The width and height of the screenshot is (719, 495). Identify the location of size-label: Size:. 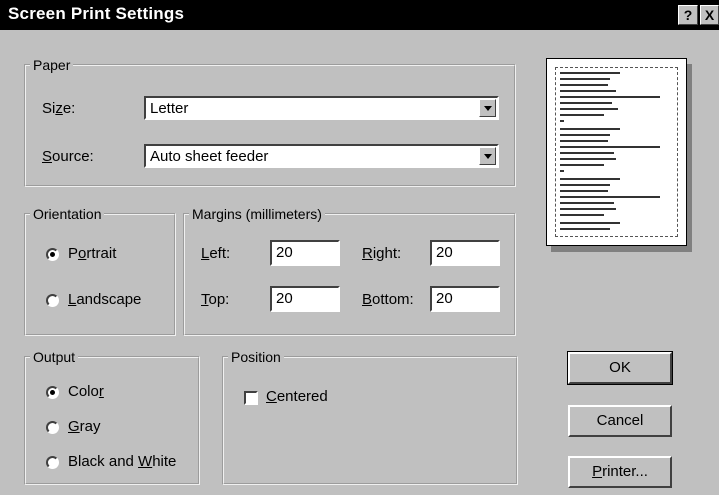
(59, 108).